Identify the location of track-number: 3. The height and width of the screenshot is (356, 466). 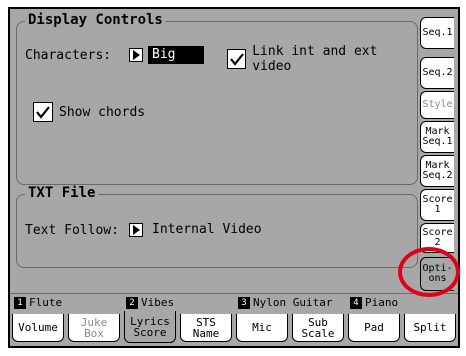
(244, 302).